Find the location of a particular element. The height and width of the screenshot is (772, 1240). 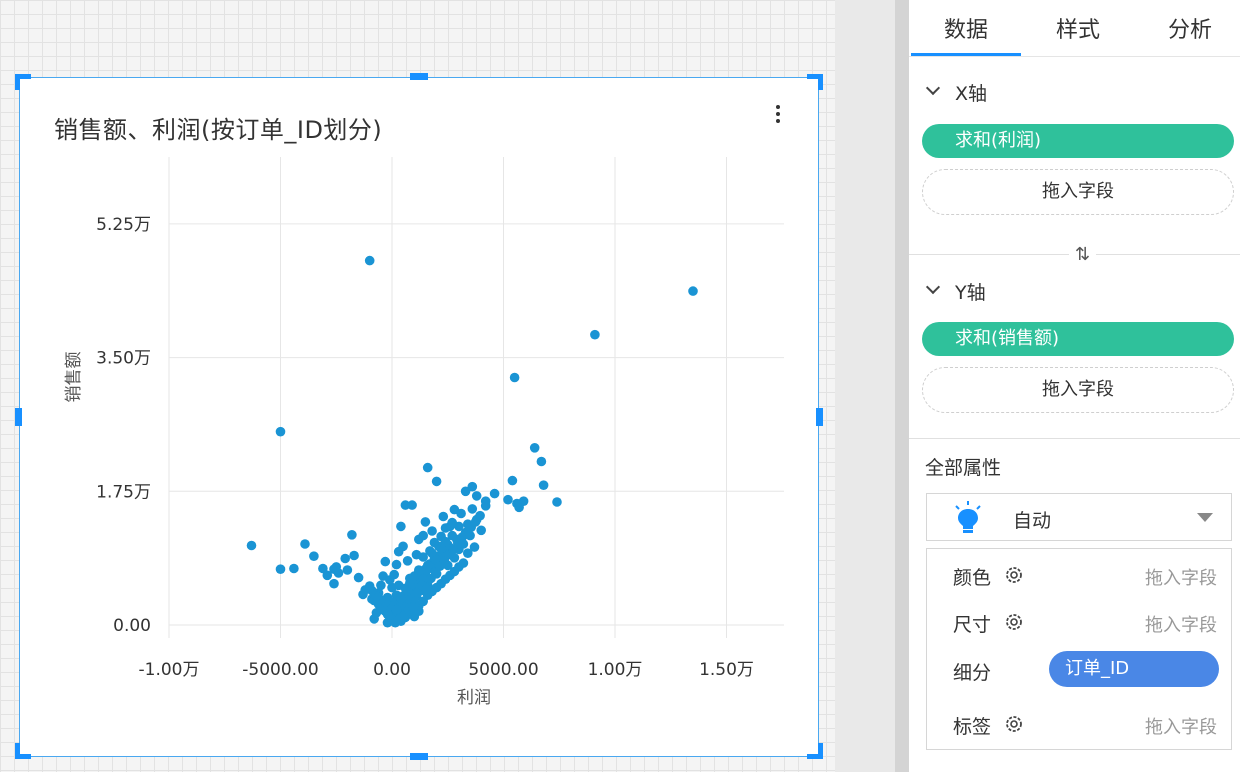

x-tick-label: 1.00万 is located at coordinates (615, 670).